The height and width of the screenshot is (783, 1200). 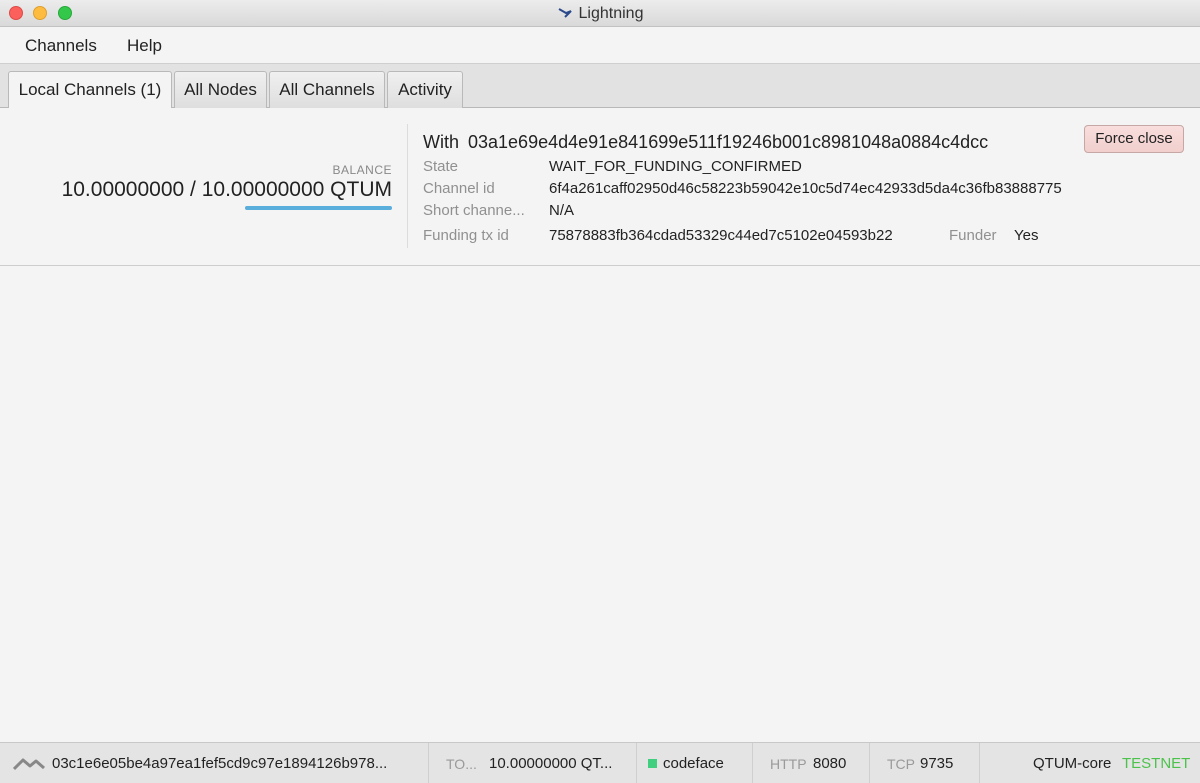 I want to click on balance-bar-fill, so click(x=318, y=208).